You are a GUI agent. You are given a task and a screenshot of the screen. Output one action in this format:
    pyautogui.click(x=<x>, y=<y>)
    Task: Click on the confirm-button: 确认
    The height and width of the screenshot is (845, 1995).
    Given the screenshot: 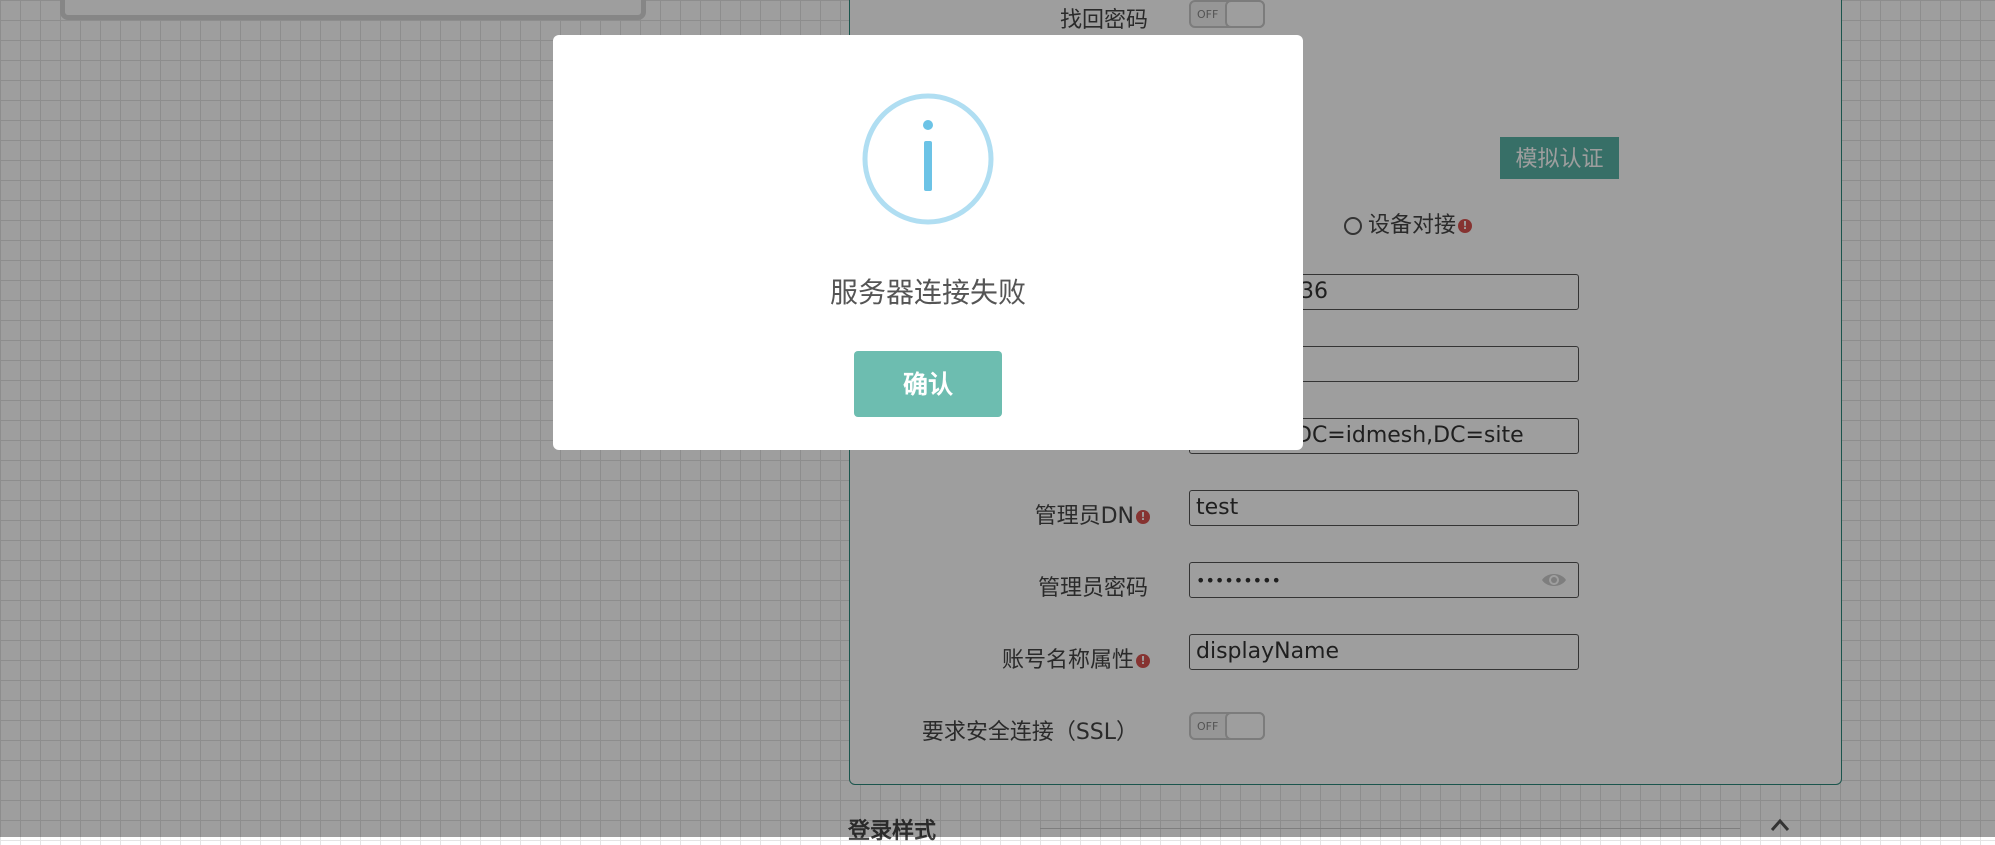 What is the action you would take?
    pyautogui.click(x=928, y=384)
    